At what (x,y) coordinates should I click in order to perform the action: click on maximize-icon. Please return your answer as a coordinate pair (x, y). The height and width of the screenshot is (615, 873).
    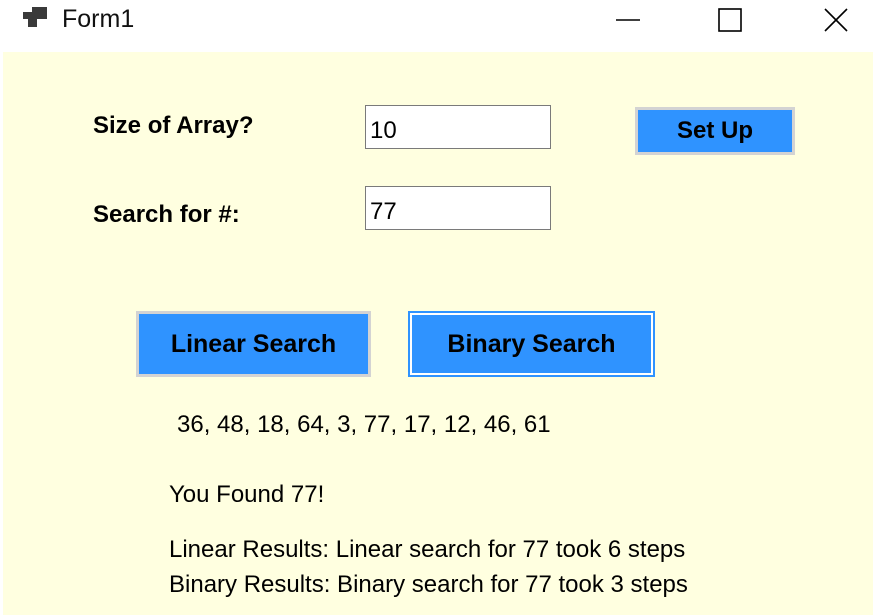
    Looking at the image, I should click on (730, 20).